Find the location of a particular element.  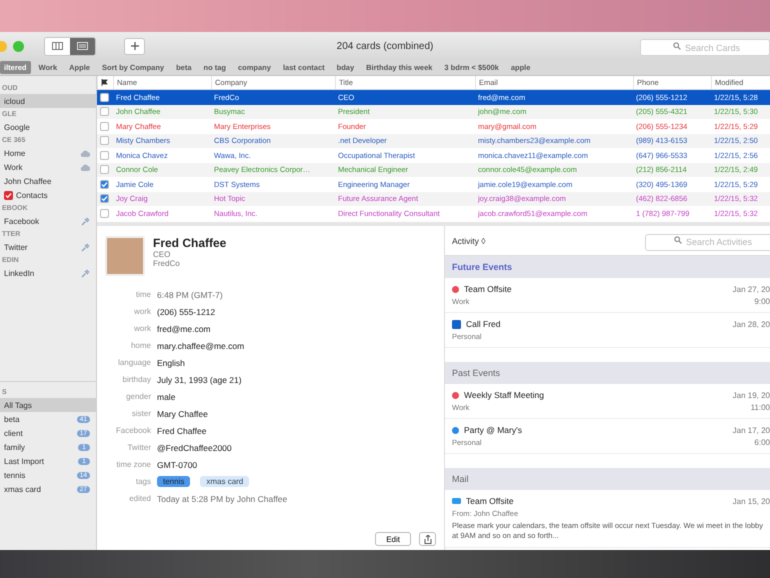

item-date: Jan 27, 20 is located at coordinates (751, 289).